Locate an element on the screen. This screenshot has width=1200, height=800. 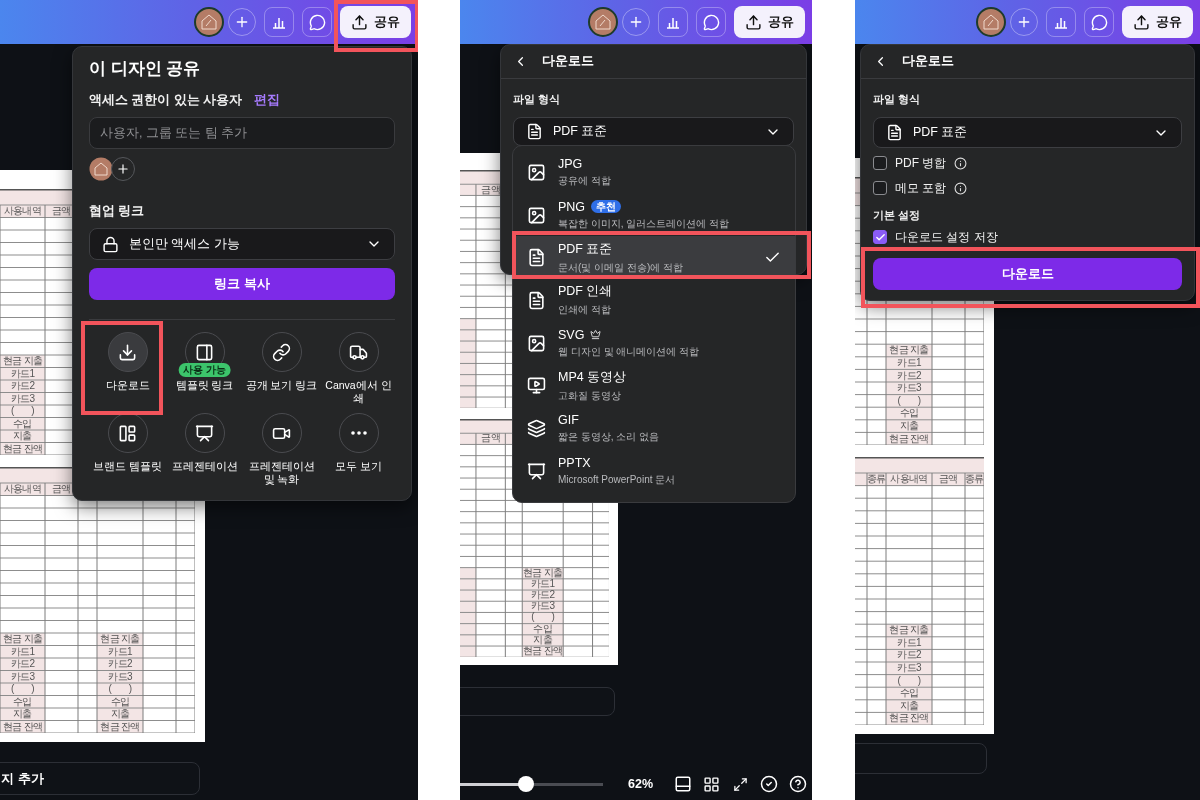
section-label: 파일 형식 is located at coordinates (537, 100).